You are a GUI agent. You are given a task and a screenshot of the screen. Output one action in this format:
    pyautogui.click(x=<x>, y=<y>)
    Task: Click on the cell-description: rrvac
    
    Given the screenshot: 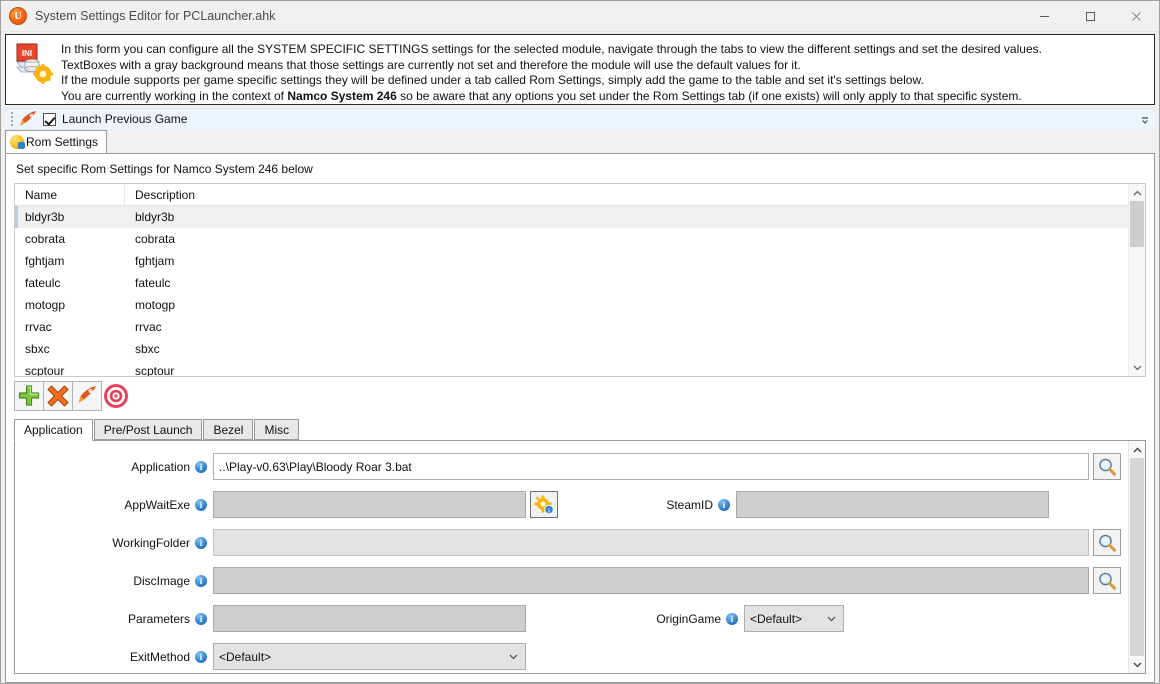 What is the action you would take?
    pyautogui.click(x=148, y=327)
    